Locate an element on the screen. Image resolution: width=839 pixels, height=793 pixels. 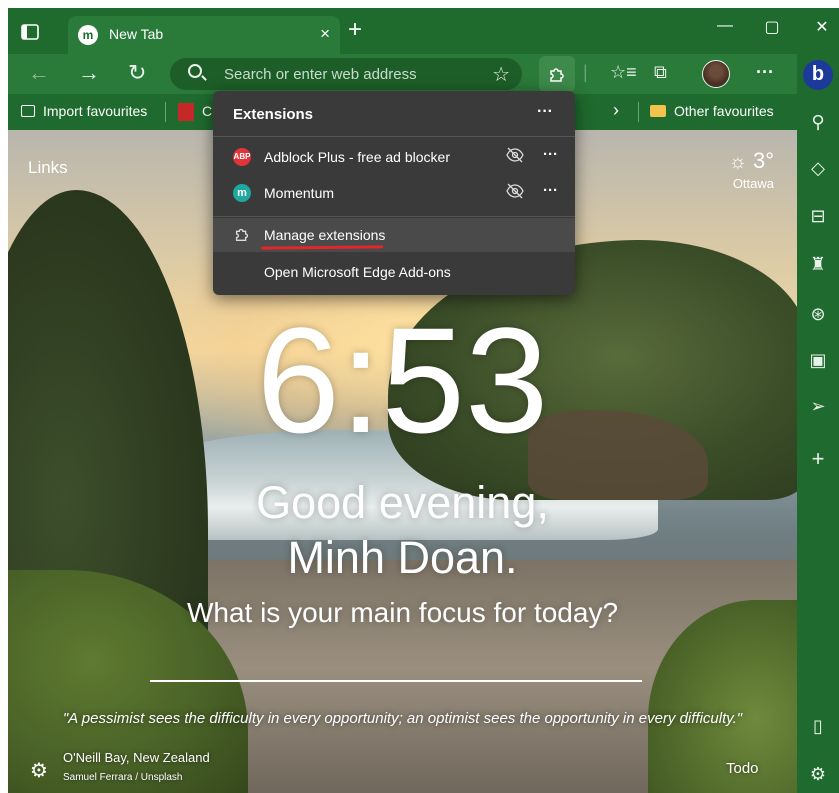
greeting-name: Minh Doan. is located at coordinates (402, 557).